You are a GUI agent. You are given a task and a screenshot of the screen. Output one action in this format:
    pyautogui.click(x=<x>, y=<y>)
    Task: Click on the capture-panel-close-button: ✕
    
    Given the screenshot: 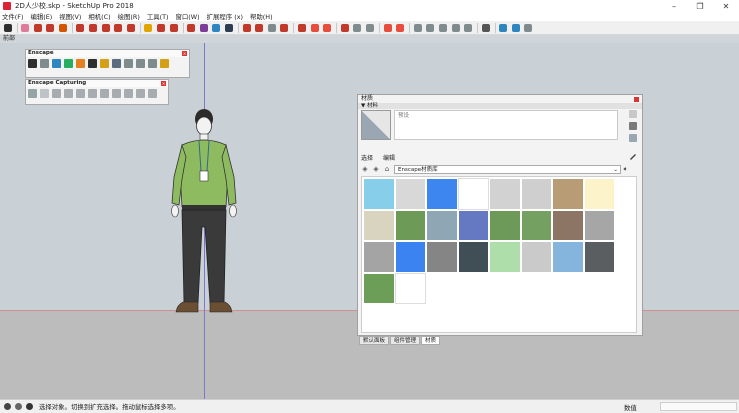 What is the action you would take?
    pyautogui.click(x=163, y=83)
    